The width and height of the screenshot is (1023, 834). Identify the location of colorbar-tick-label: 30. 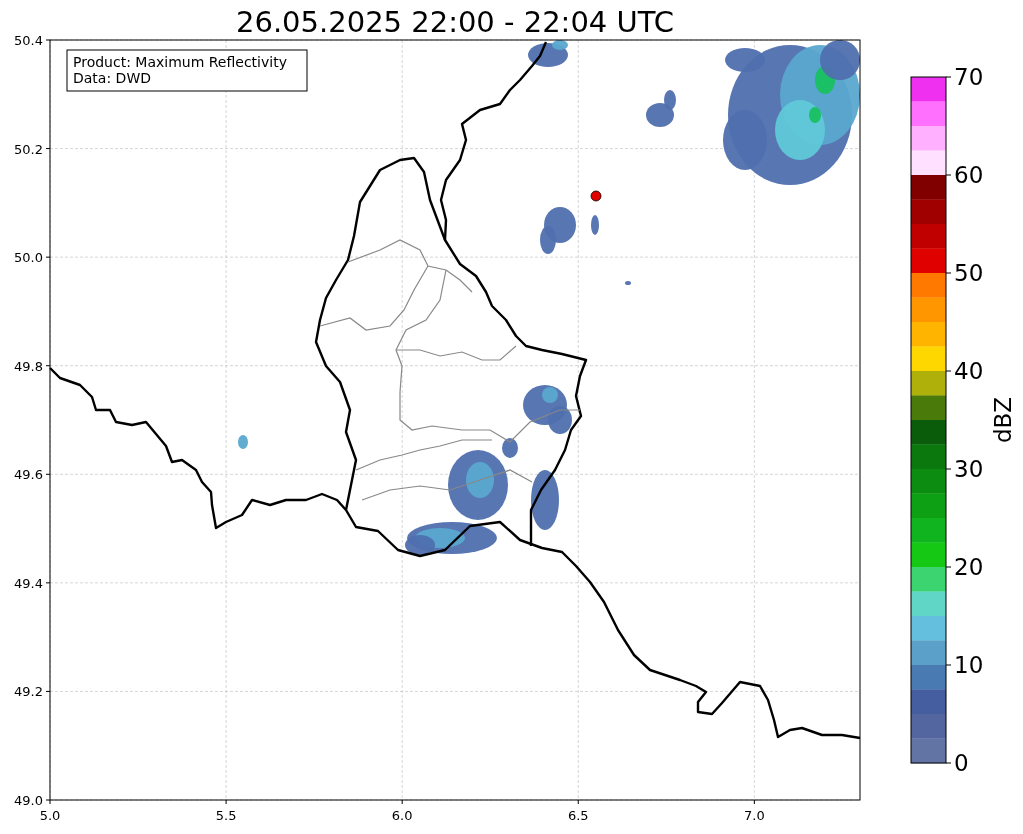
(969, 469).